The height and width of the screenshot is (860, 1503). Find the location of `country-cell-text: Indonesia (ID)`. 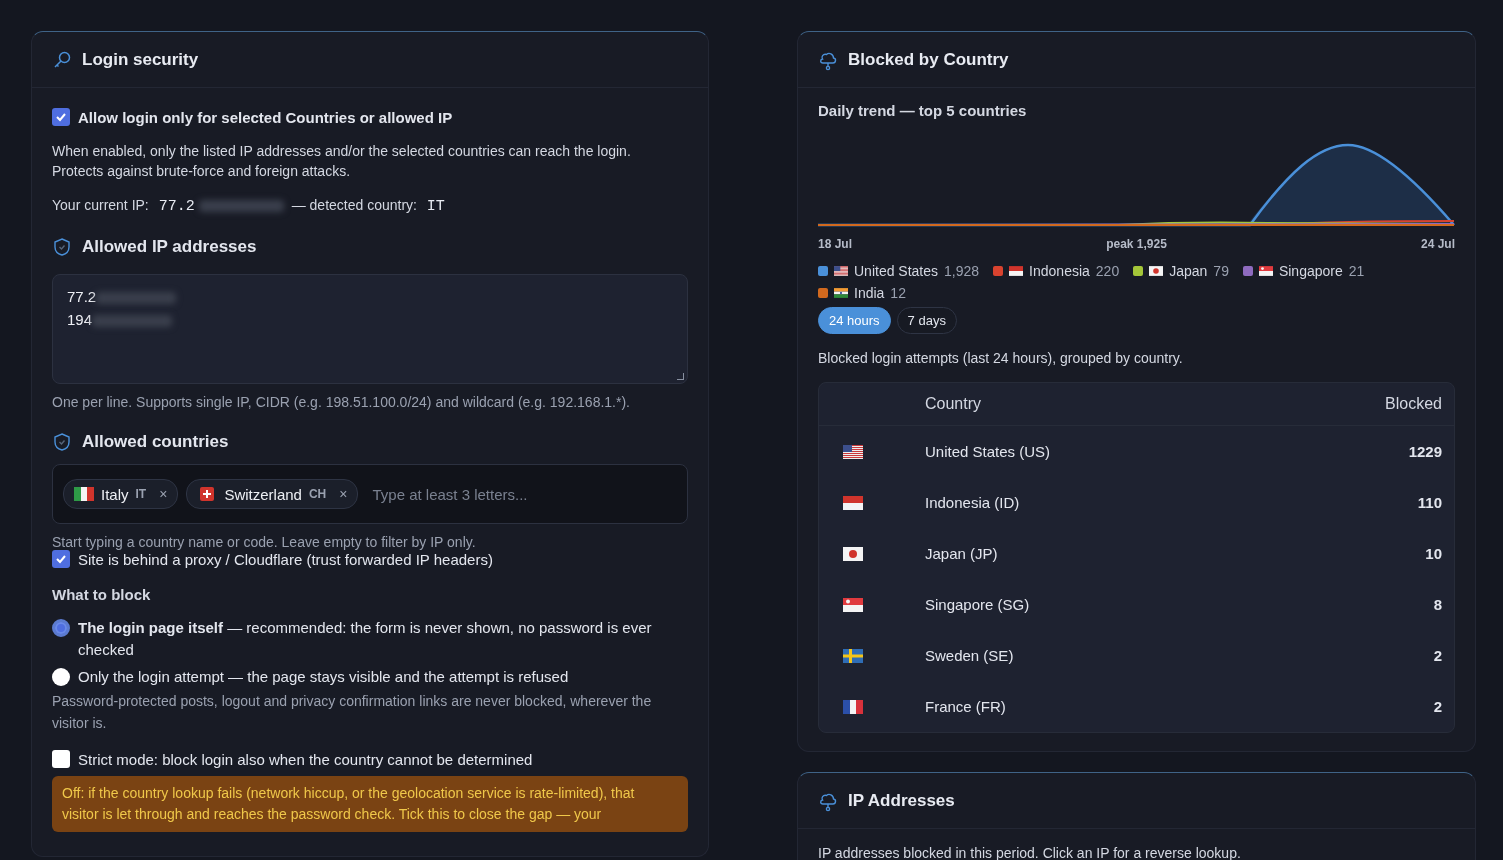

country-cell-text: Indonesia (ID) is located at coordinates (972, 503).